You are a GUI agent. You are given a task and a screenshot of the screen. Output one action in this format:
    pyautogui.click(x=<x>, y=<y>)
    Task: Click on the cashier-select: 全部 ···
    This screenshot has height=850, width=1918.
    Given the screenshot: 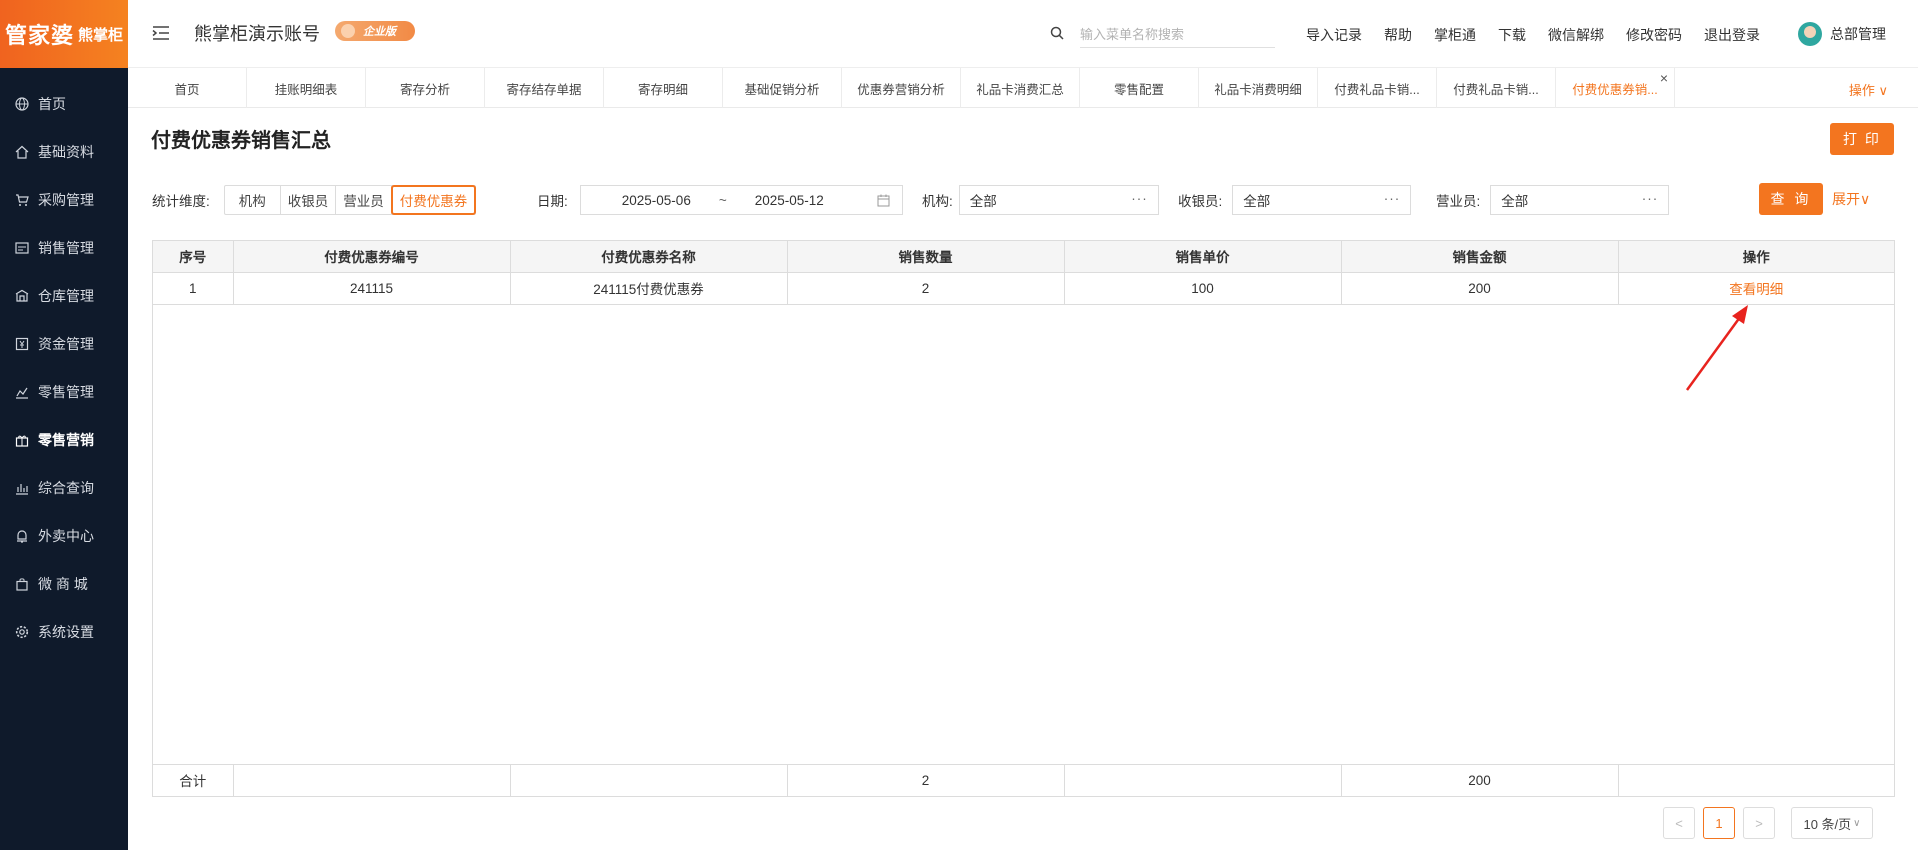 What is the action you would take?
    pyautogui.click(x=1322, y=200)
    